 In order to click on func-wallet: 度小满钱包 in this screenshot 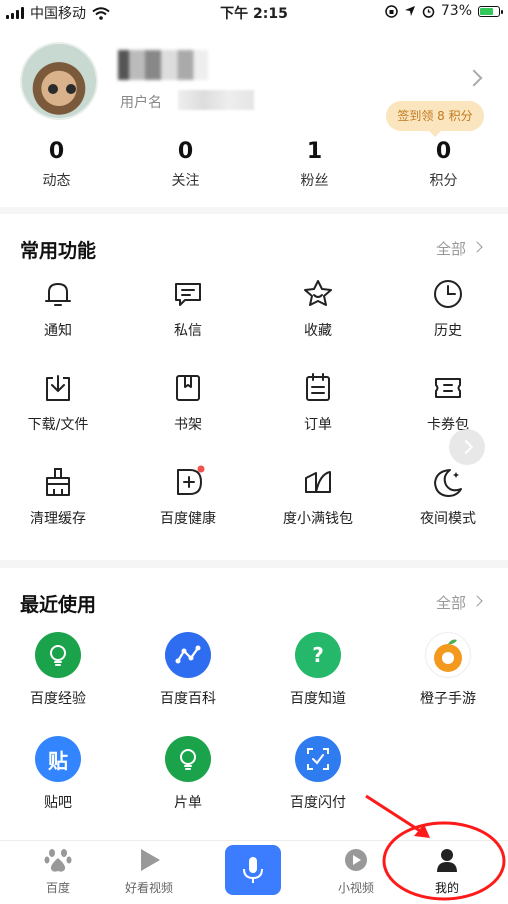, I will do `click(318, 496)`.